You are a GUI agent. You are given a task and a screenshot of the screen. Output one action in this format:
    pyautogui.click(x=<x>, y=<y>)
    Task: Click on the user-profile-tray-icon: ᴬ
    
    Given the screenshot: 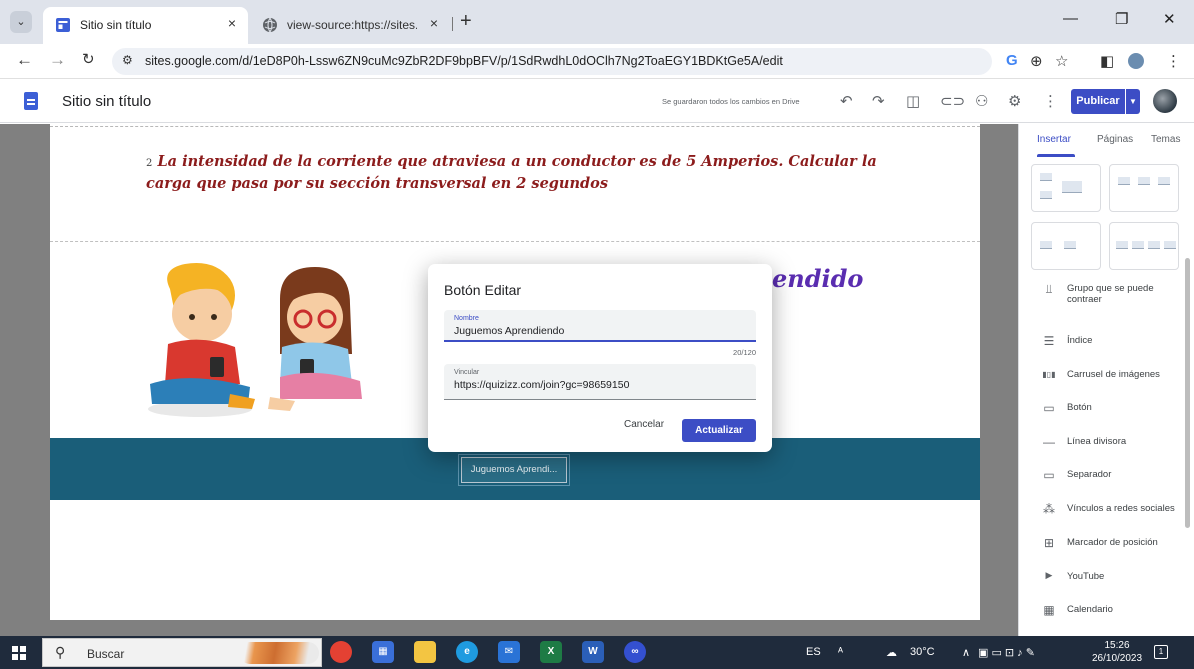 What is the action you would take?
    pyautogui.click(x=840, y=652)
    